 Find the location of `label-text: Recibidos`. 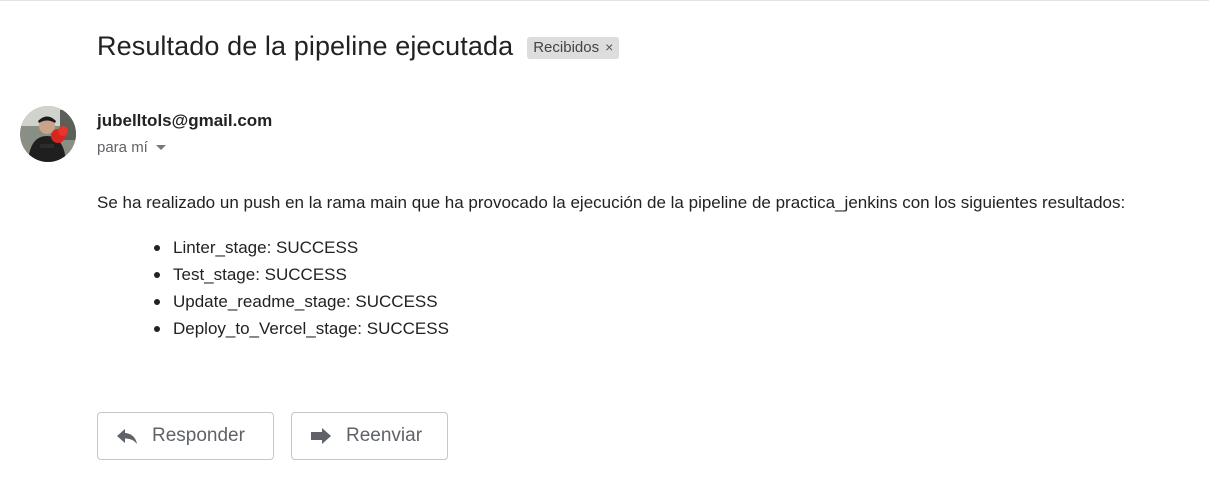

label-text: Recibidos is located at coordinates (566, 47).